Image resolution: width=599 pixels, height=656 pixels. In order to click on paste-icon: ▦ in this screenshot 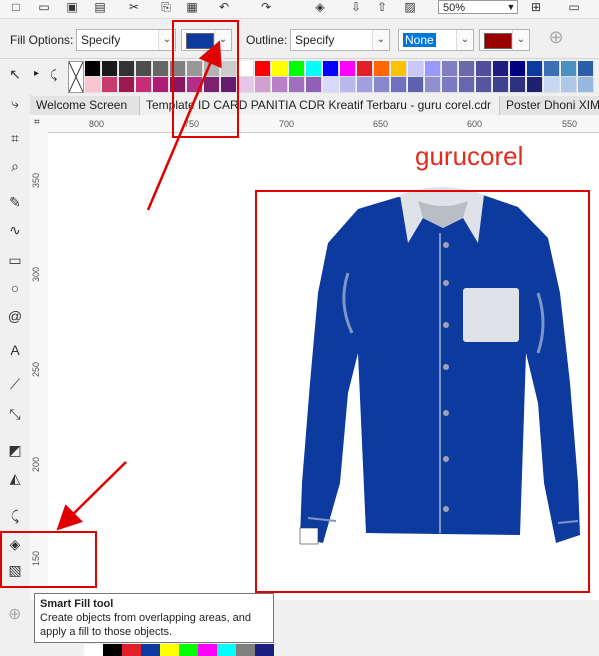, I will do `click(192, 7)`.